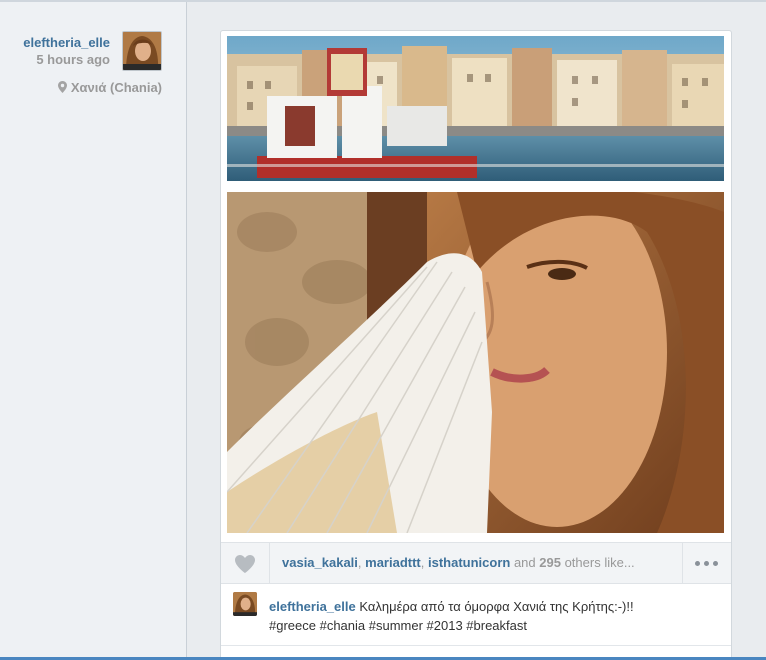  Describe the element at coordinates (312, 606) in the screenshot. I see `caption-username-link: eleftheria_elle` at that location.